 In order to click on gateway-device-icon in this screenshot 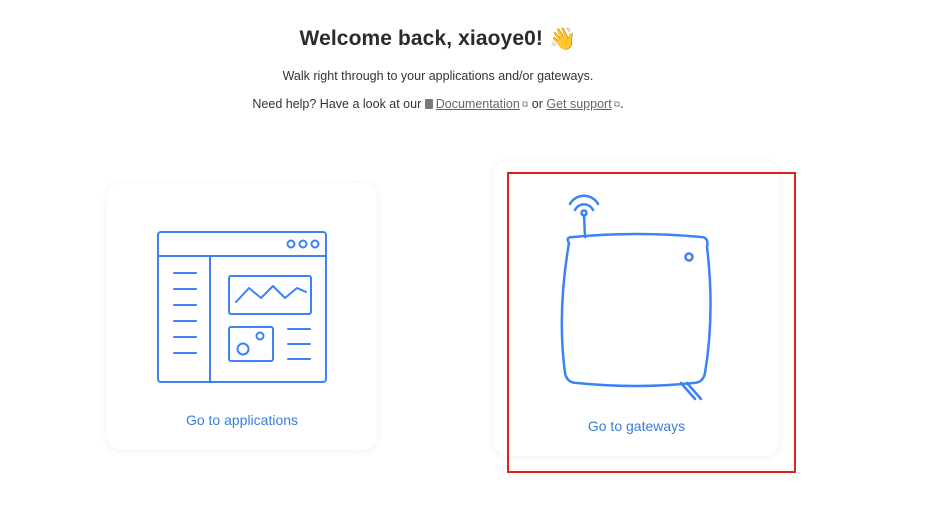, I will do `click(636, 297)`.